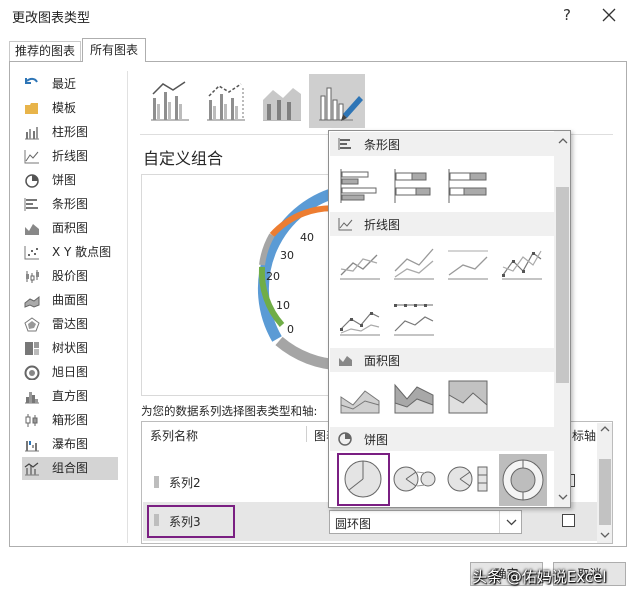 The width and height of the screenshot is (636, 602). I want to click on nav-item-area-chart: 面积图, so click(70, 228).